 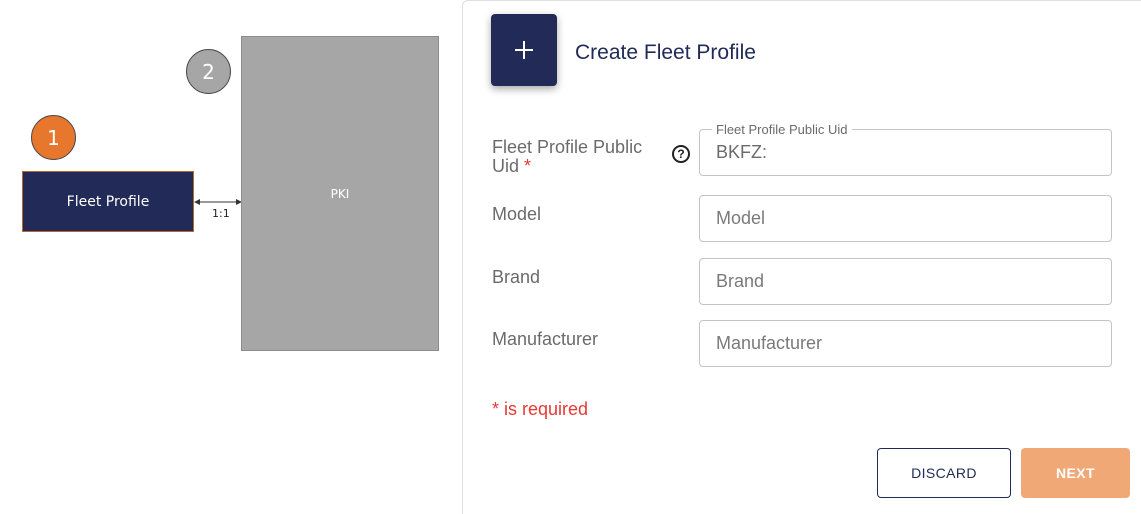 What do you see at coordinates (567, 156) in the screenshot?
I see `public-uid-label-text: Fleet Profile Public Uid` at bounding box center [567, 156].